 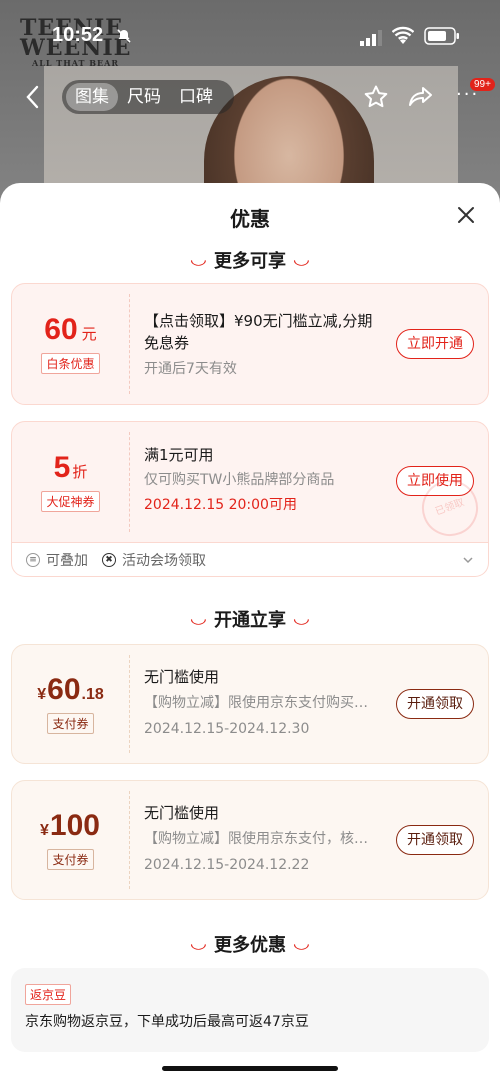 I want to click on close-icon, so click(x=466, y=215).